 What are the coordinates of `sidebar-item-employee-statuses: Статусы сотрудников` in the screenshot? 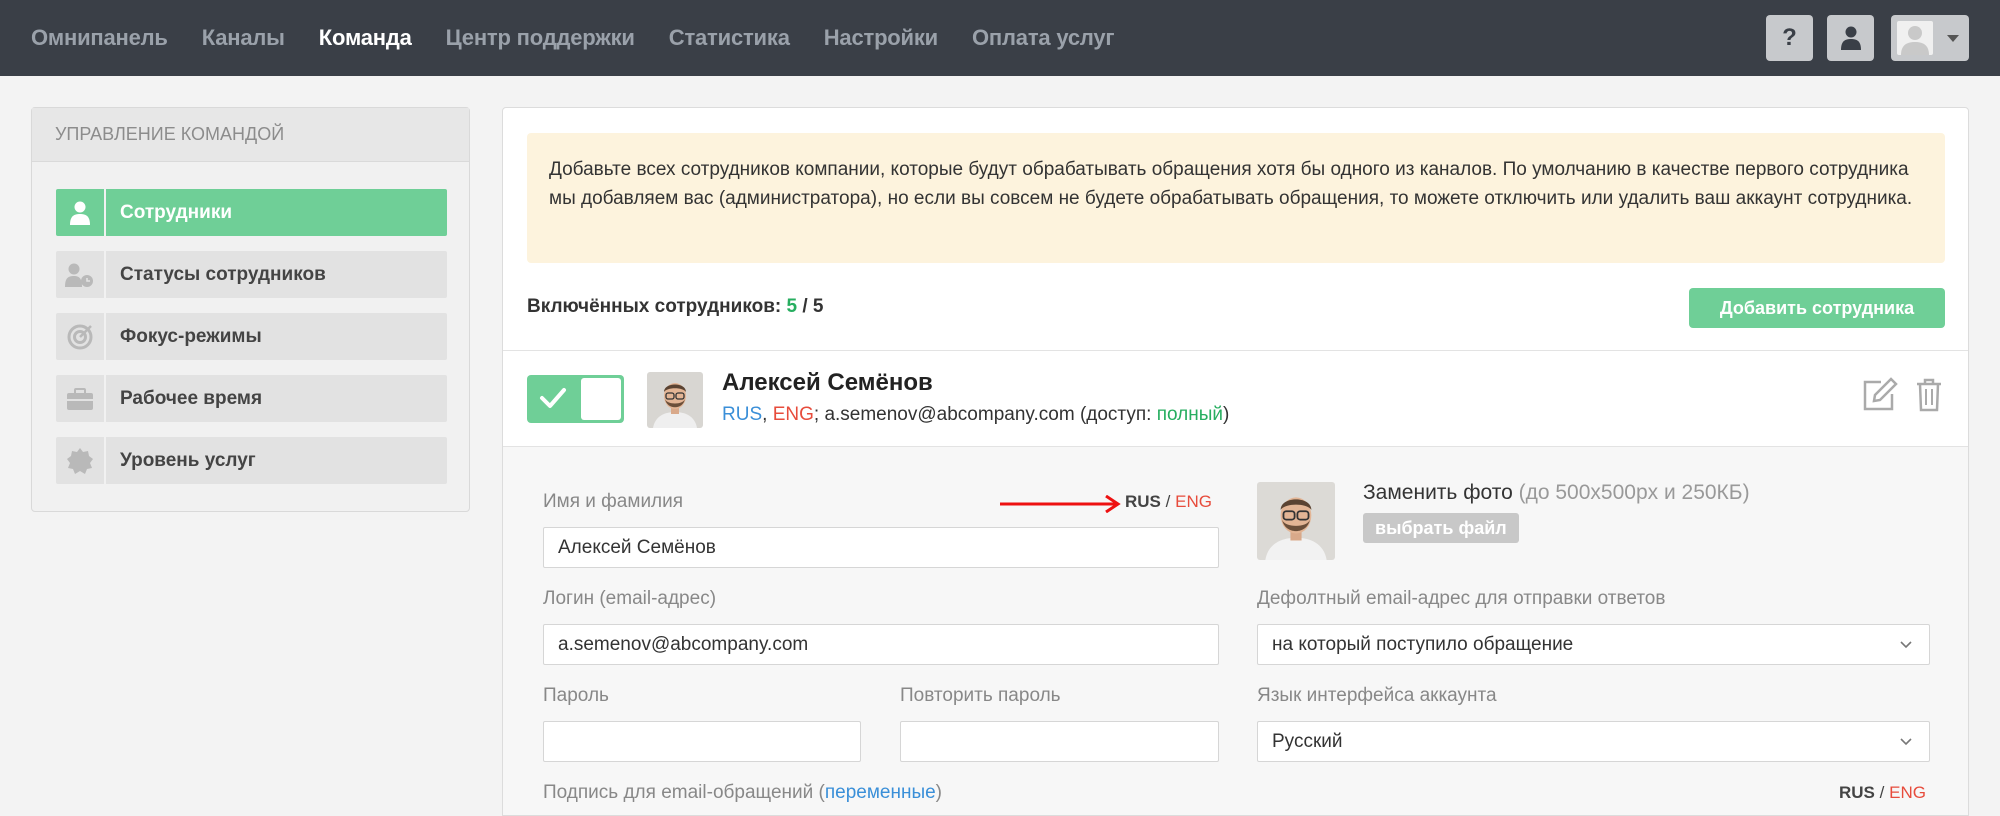 It's located at (251, 274).